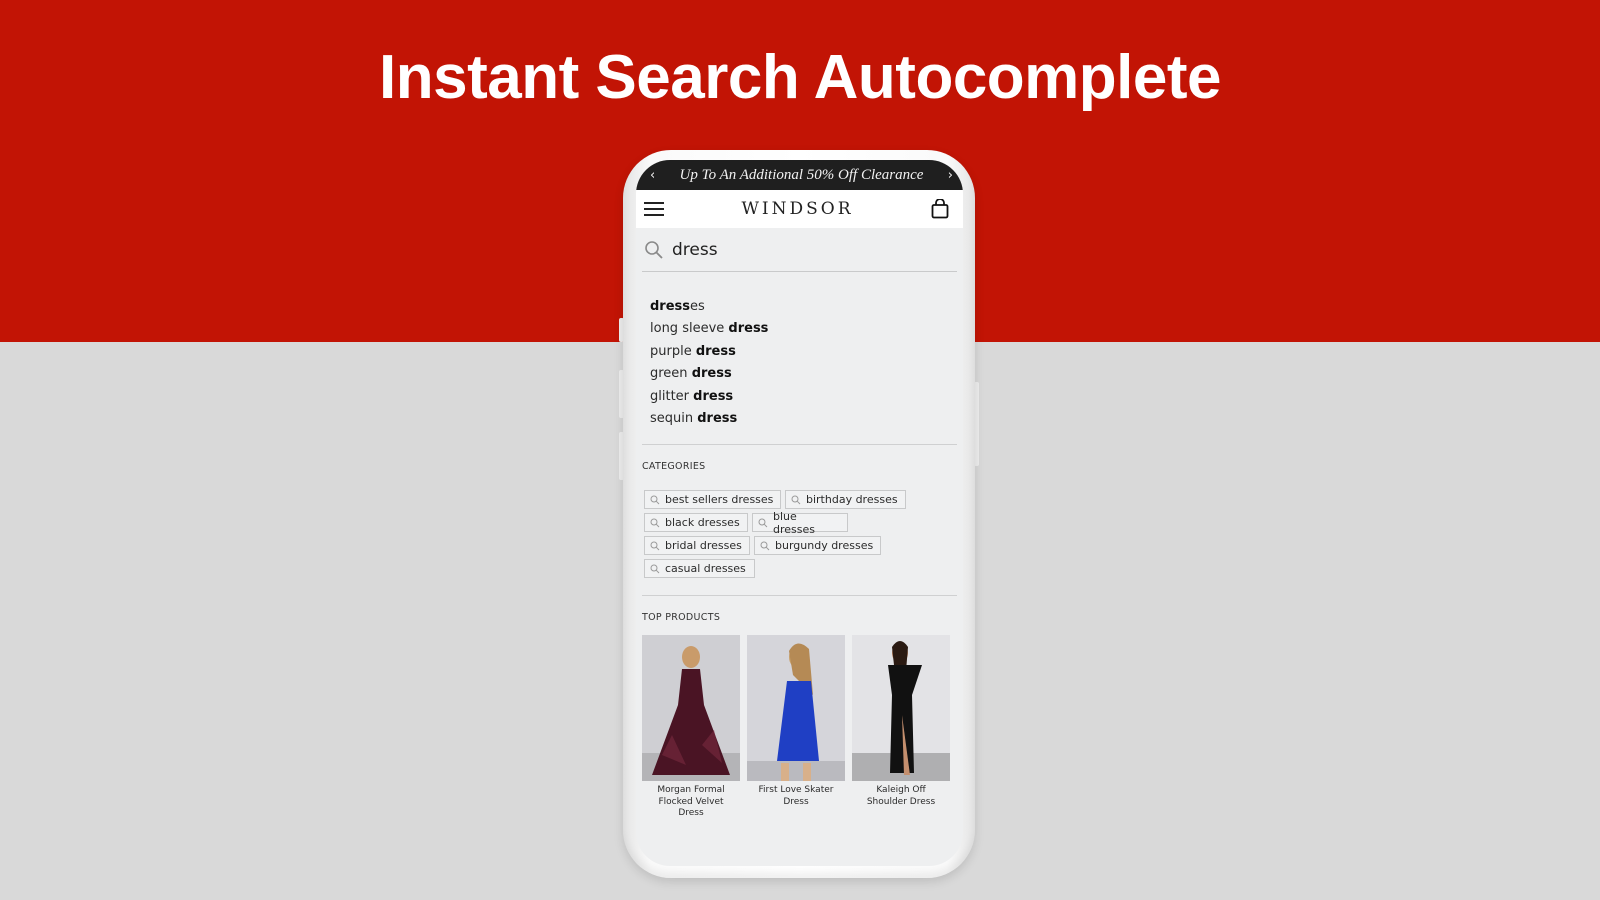 This screenshot has height=900, width=1600. I want to click on categories-heading: CATEGORIES, so click(674, 467).